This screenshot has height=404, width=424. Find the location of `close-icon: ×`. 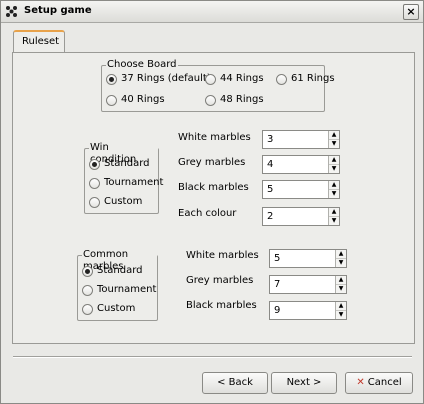

close-icon: × is located at coordinates (411, 12).